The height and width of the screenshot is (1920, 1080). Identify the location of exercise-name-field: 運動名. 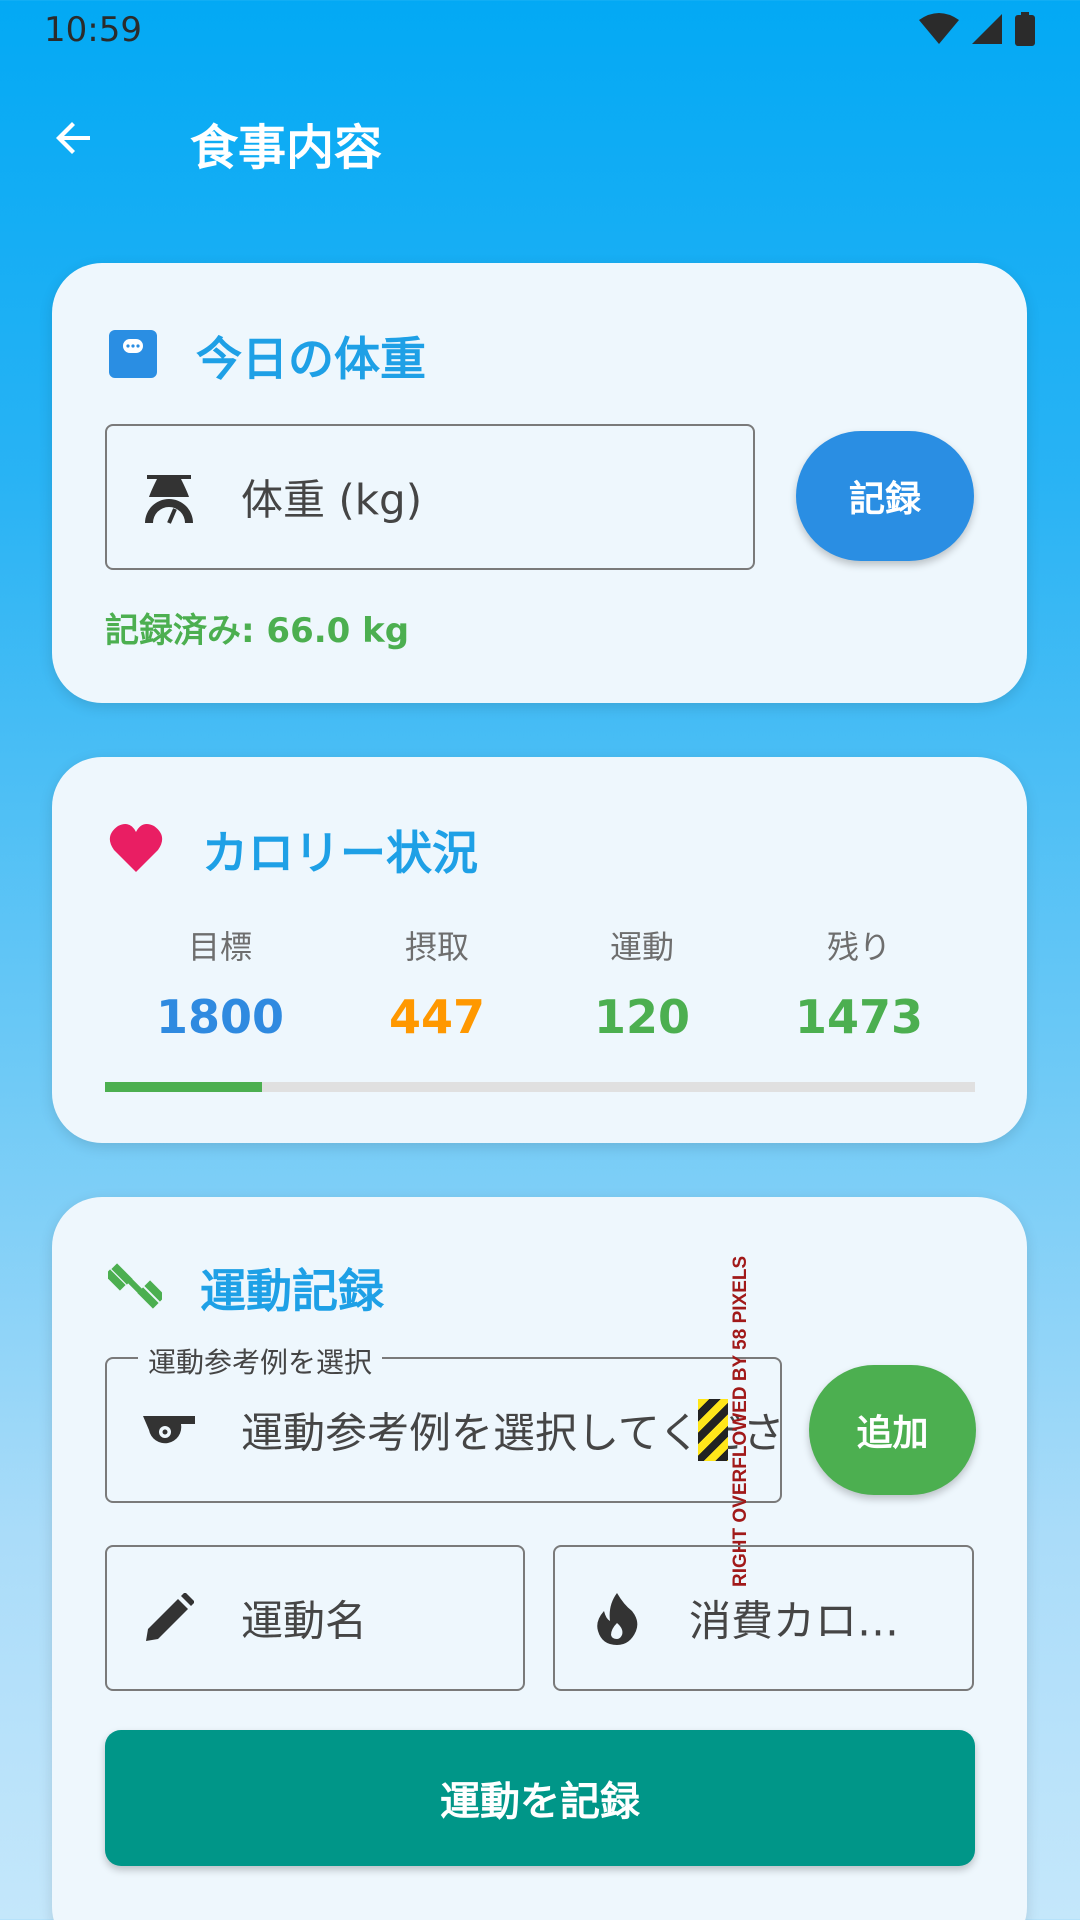
(315, 1618).